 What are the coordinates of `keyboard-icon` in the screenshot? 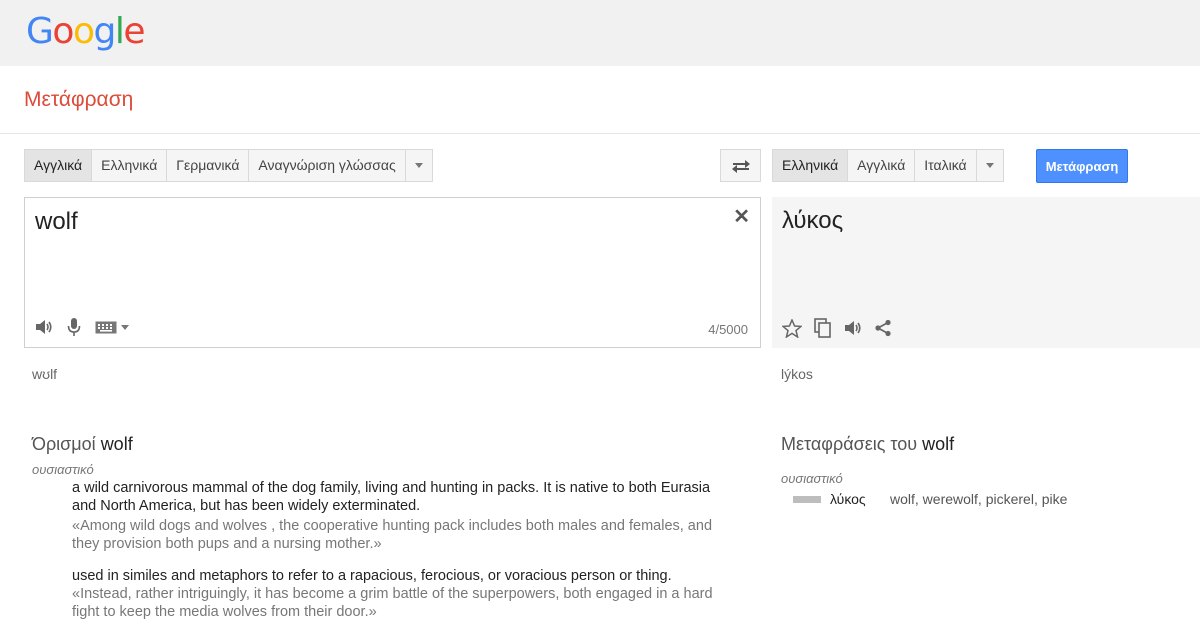 It's located at (106, 327).